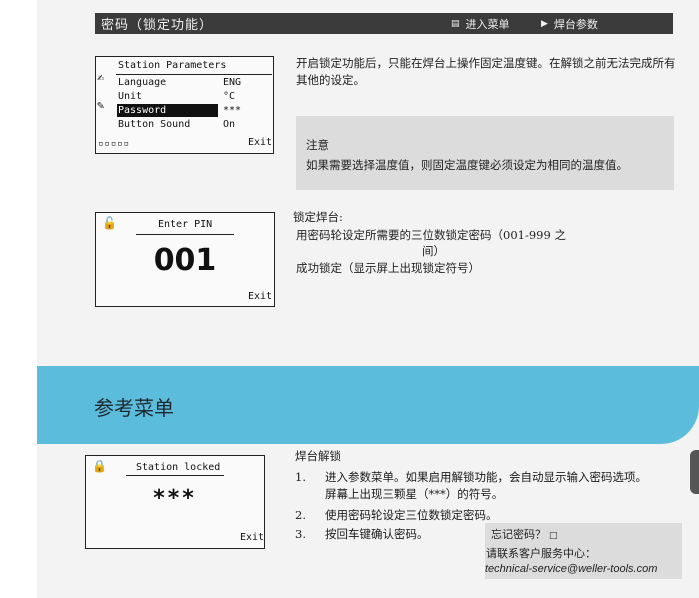 The image size is (699, 598). Describe the element at coordinates (175, 498) in the screenshot. I see `password-stars: ***` at that location.